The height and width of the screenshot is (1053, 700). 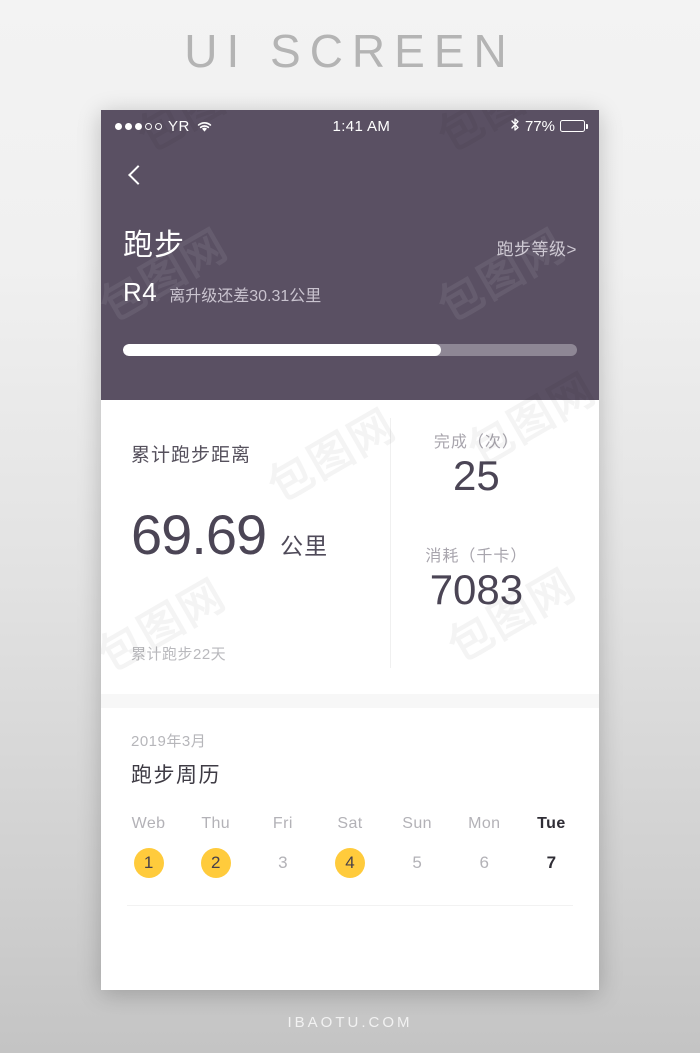 I want to click on calendar-day-wrap: 5, so click(x=417, y=863).